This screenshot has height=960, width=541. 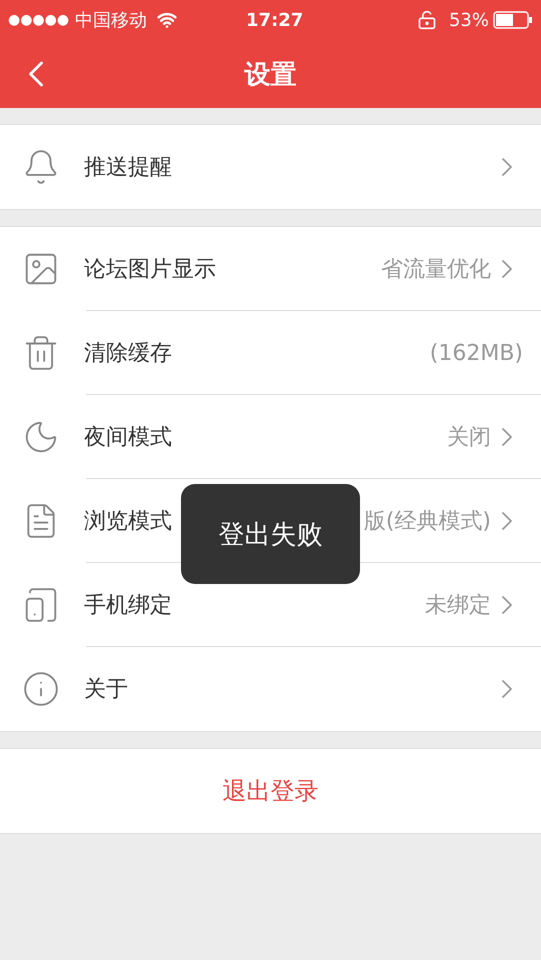 What do you see at coordinates (287, 689) in the screenshot?
I see `setting-label: 关于` at bounding box center [287, 689].